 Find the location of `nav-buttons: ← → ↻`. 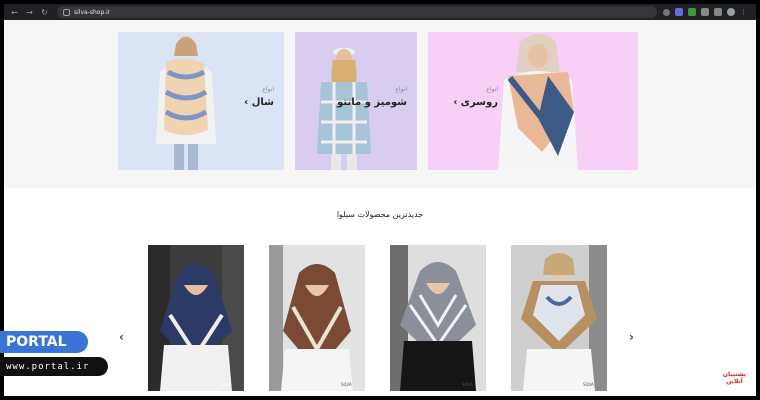

nav-buttons: ← → ↻ is located at coordinates (29, 12).